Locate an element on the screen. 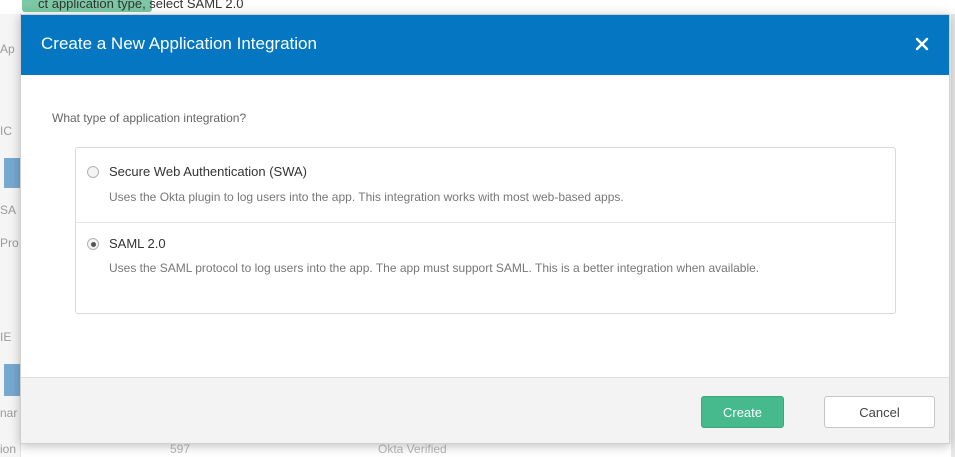  background-fragment: SA is located at coordinates (8, 210).